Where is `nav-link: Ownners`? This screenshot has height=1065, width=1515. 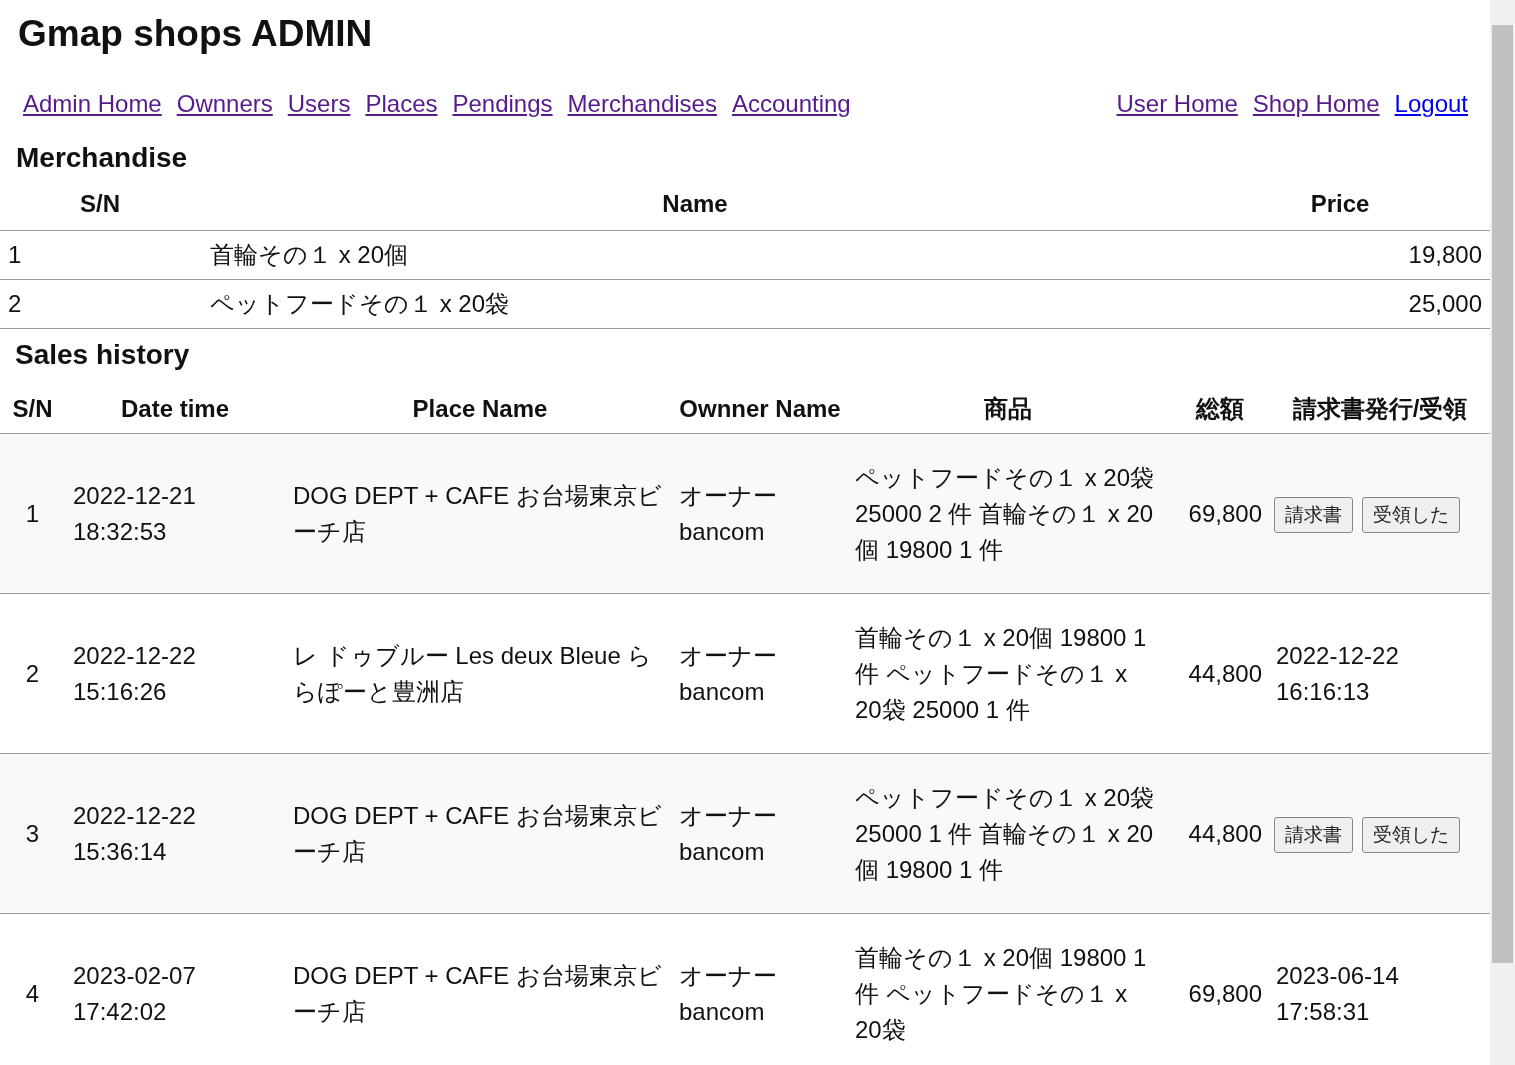
nav-link: Ownners is located at coordinates (224, 104).